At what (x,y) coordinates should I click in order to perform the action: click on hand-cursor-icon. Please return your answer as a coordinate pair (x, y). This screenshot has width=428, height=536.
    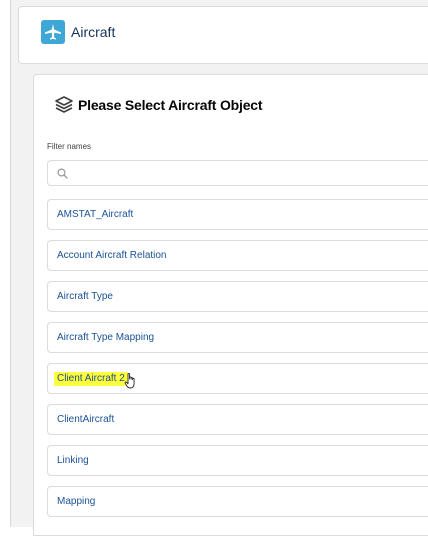
    Looking at the image, I should click on (129, 381).